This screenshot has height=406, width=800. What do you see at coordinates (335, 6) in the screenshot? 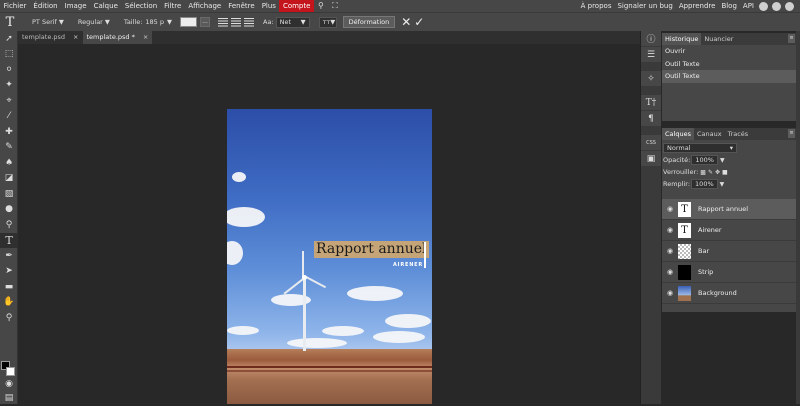
I see `fullscreen-icon: ⛶` at bounding box center [335, 6].